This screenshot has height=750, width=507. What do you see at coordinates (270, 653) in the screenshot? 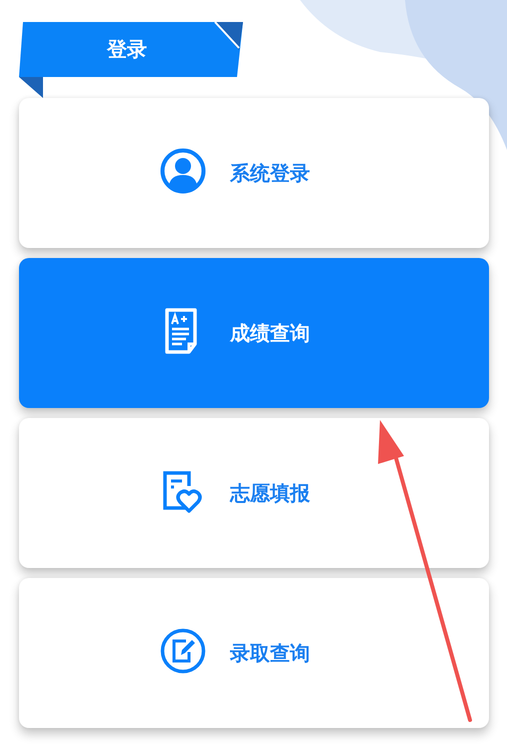
I see `menu-label: 录取查询` at bounding box center [270, 653].